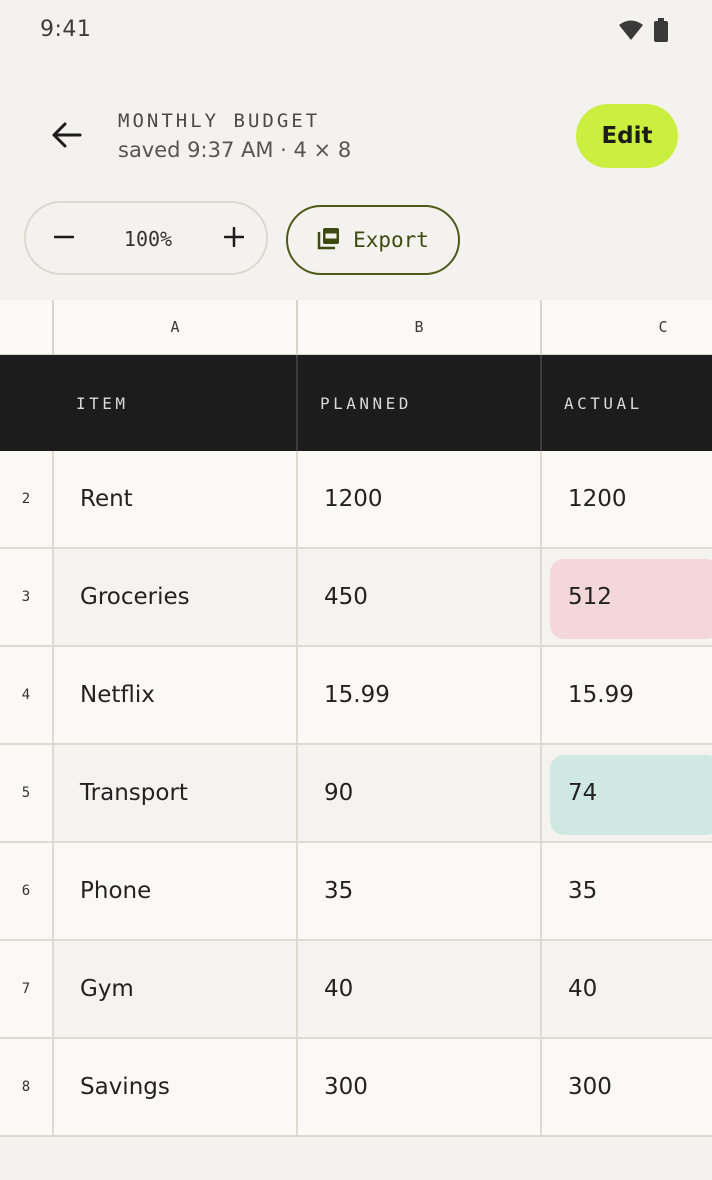 This screenshot has width=712, height=1180. What do you see at coordinates (346, 597) in the screenshot?
I see `cell-planned: 450` at bounding box center [346, 597].